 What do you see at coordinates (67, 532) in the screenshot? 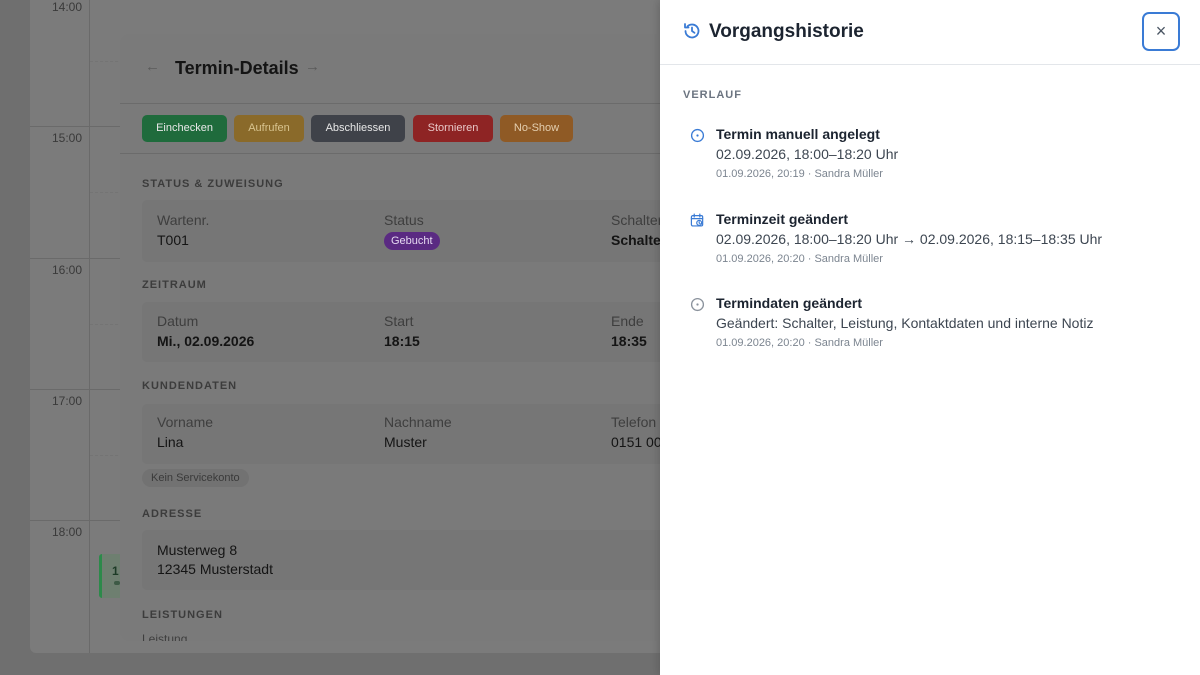
I see `hour-label: 18:00` at bounding box center [67, 532].